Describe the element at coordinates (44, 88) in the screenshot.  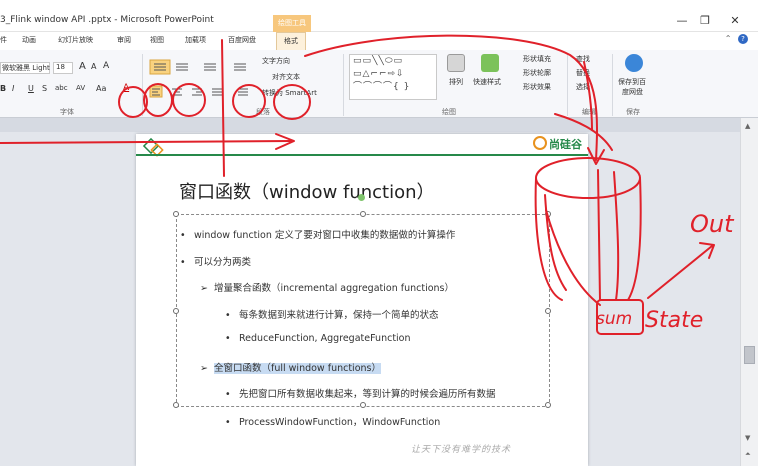
I see `strikethrough-button: S` at that location.